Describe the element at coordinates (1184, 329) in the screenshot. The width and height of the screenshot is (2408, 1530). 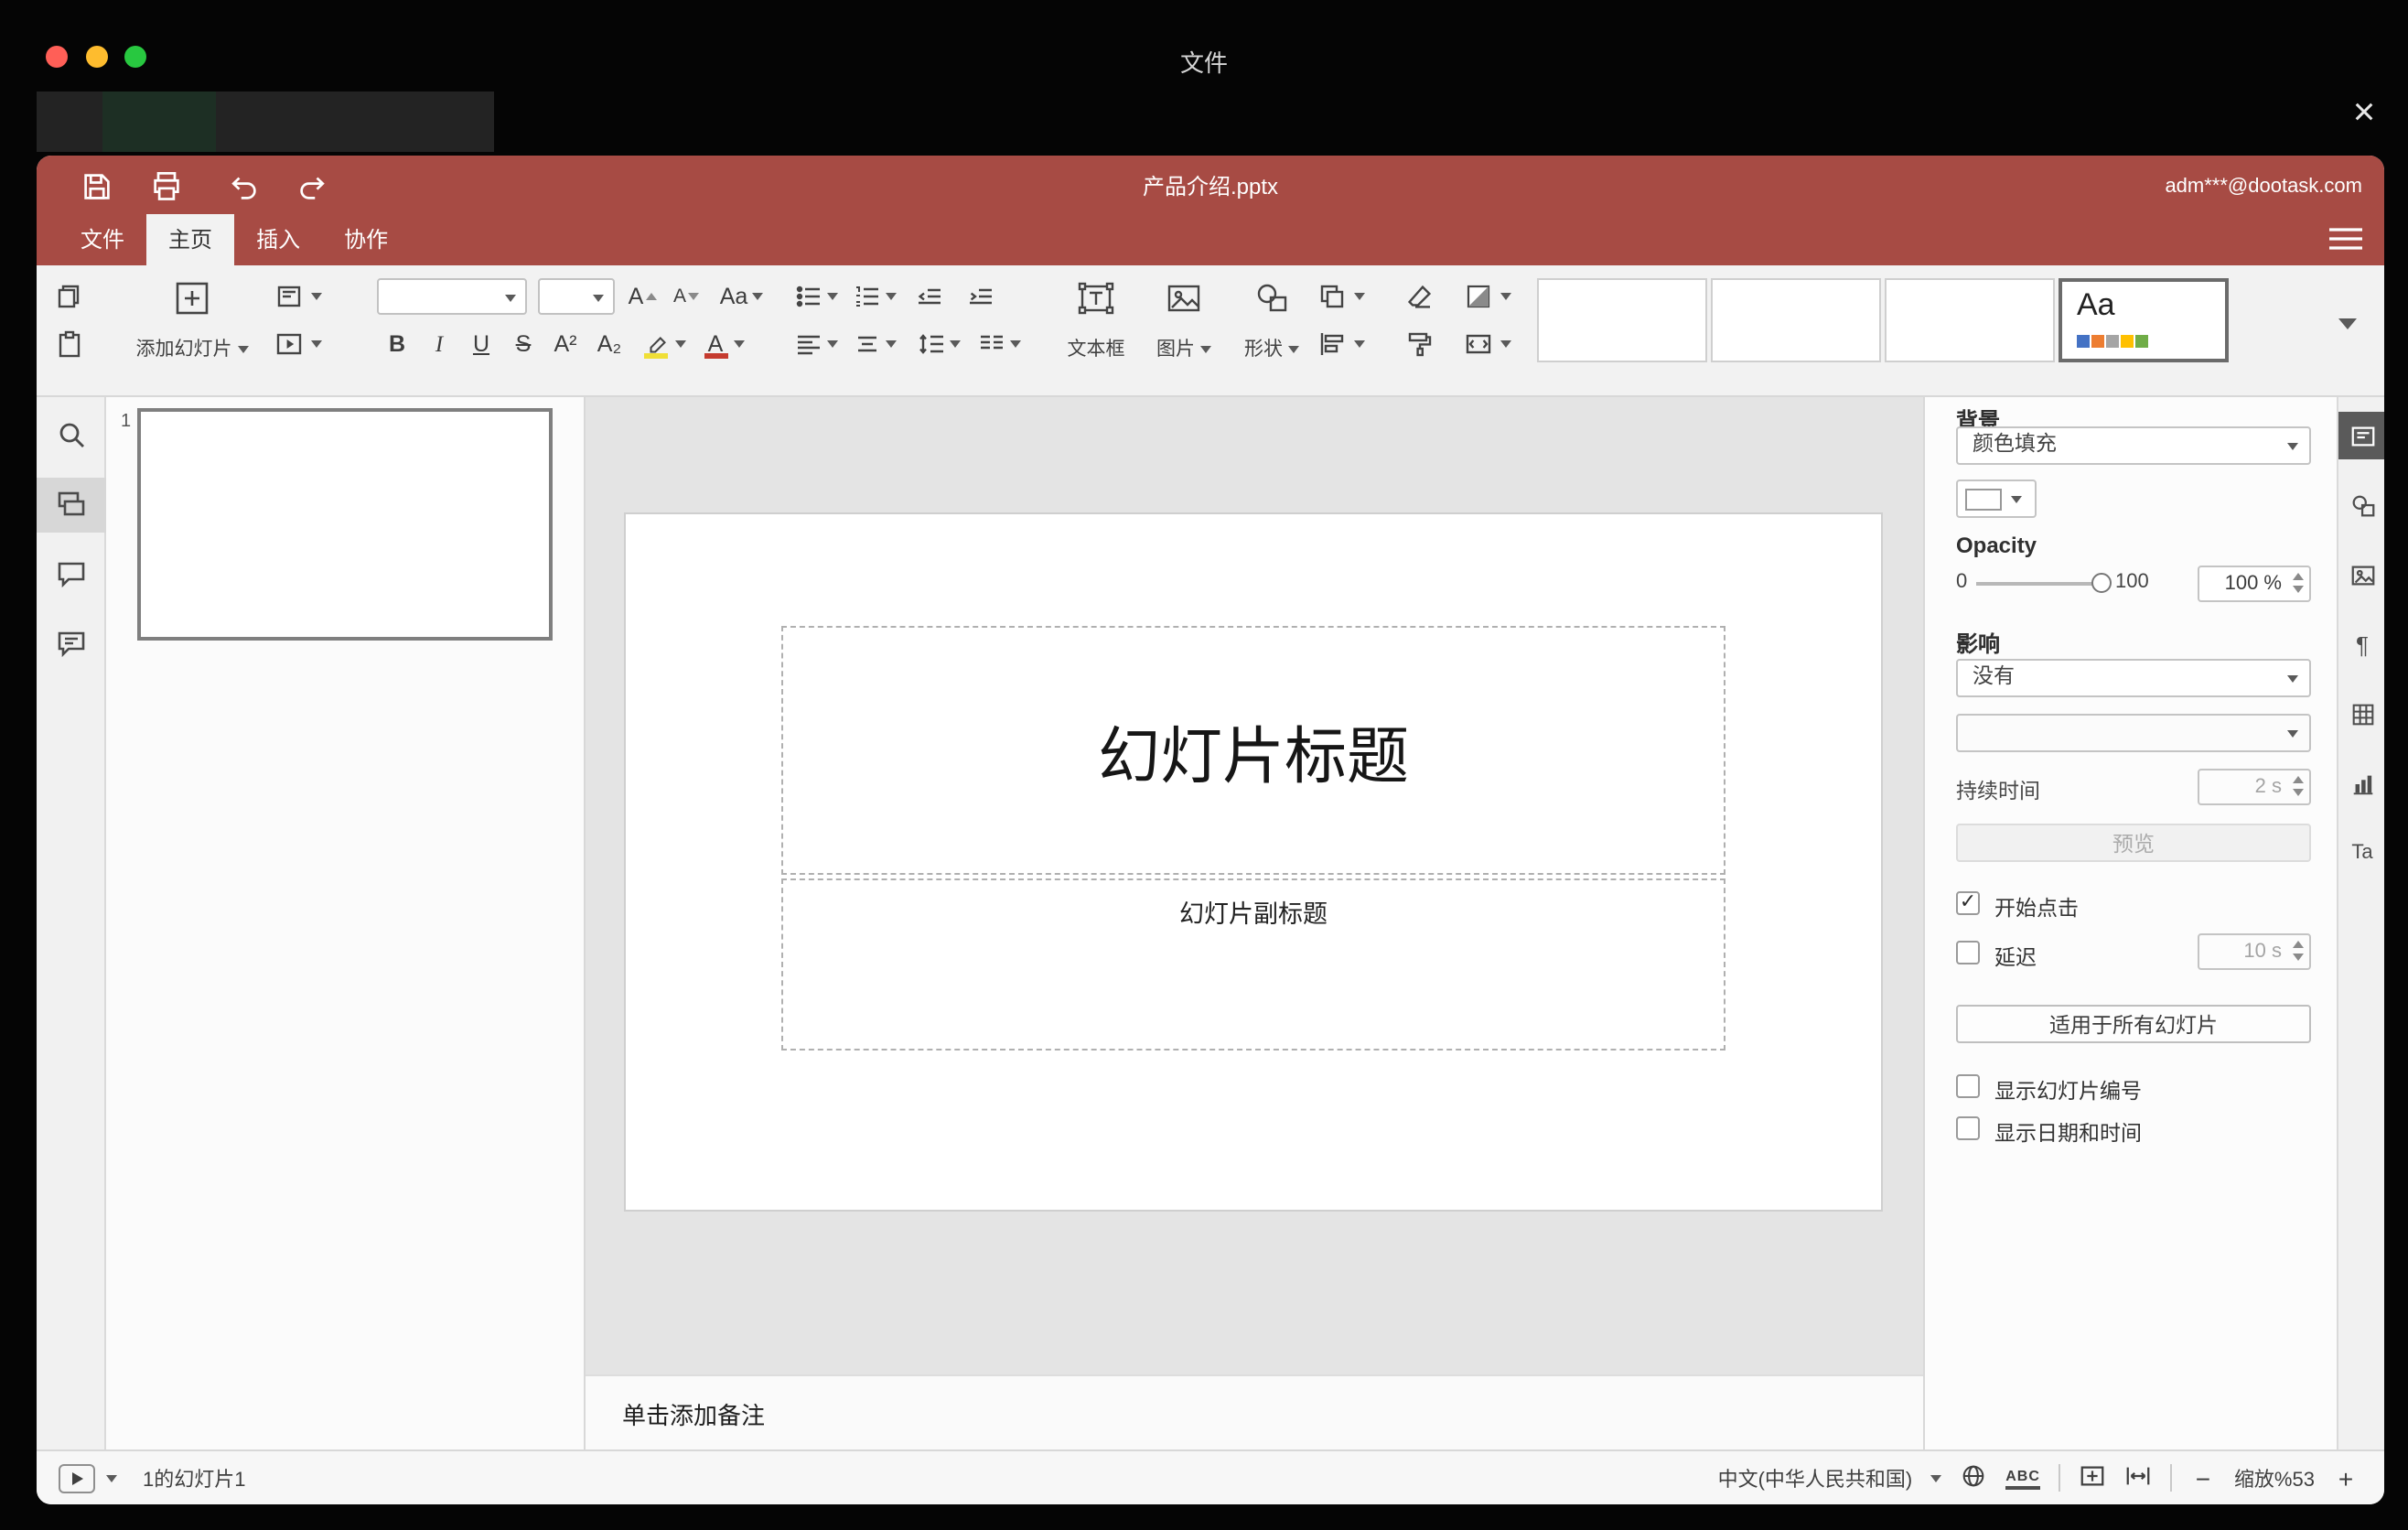
I see `image-button: 图片` at that location.